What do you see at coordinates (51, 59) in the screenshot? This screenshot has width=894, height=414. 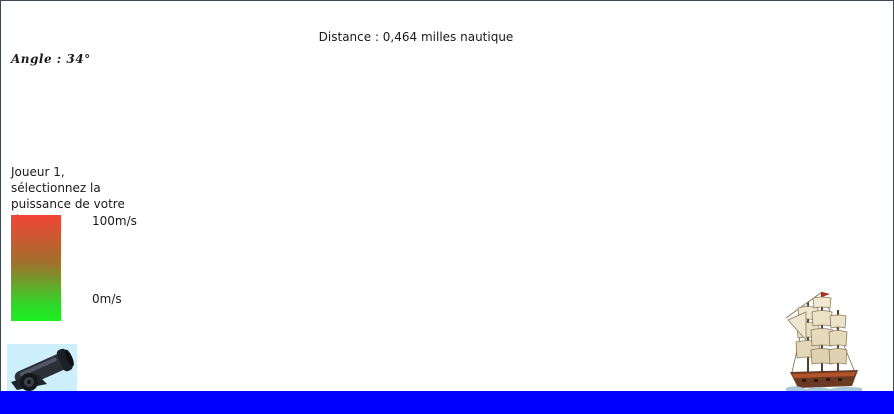 I see `angle-readout: Angle : 34°` at bounding box center [51, 59].